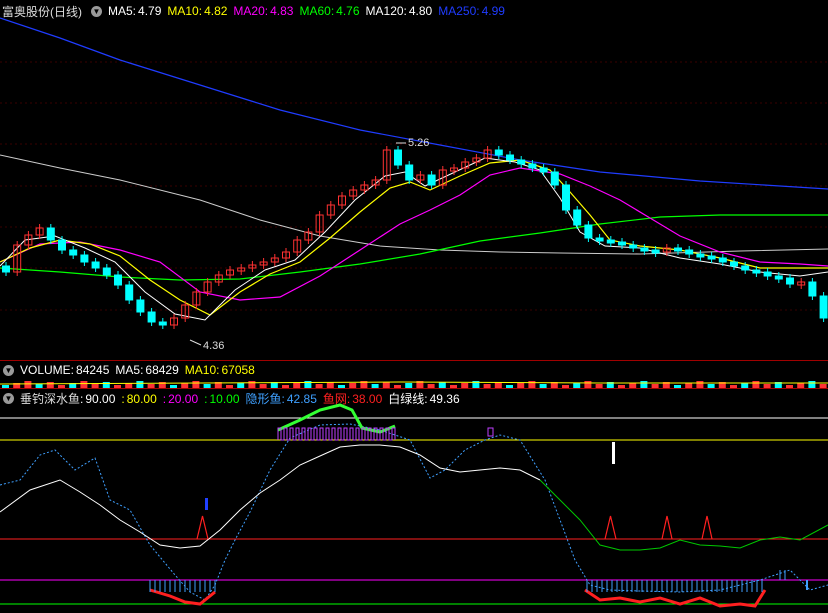  Describe the element at coordinates (336, 434) in the screenshot. I see `top-square-wave` at that location.